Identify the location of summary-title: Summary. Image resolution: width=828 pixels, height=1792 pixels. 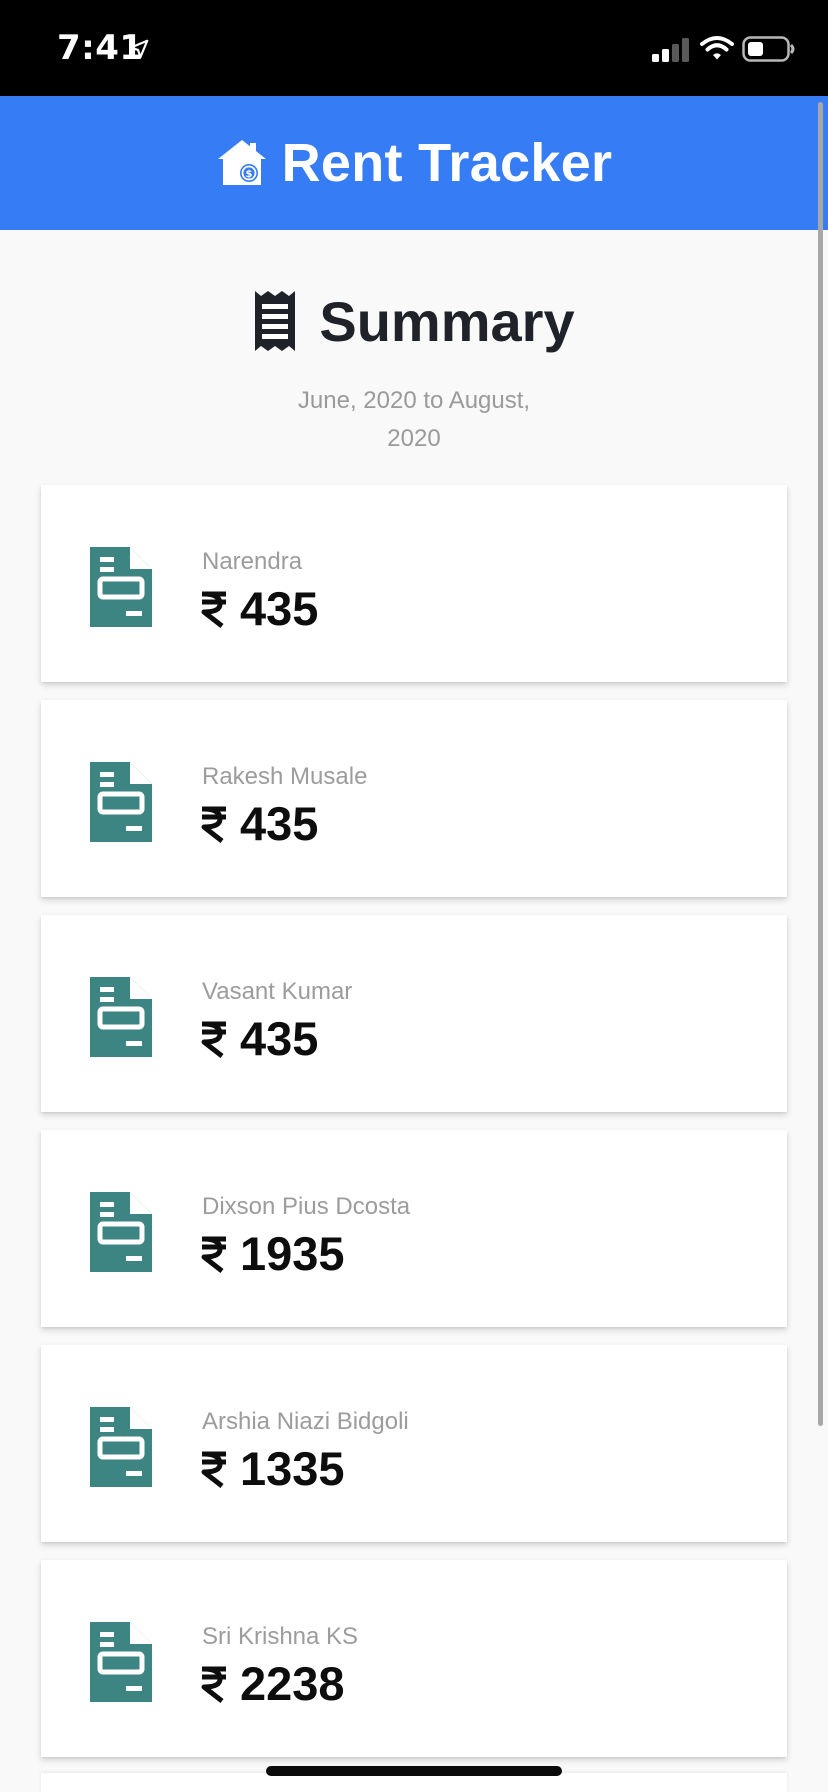
(447, 321).